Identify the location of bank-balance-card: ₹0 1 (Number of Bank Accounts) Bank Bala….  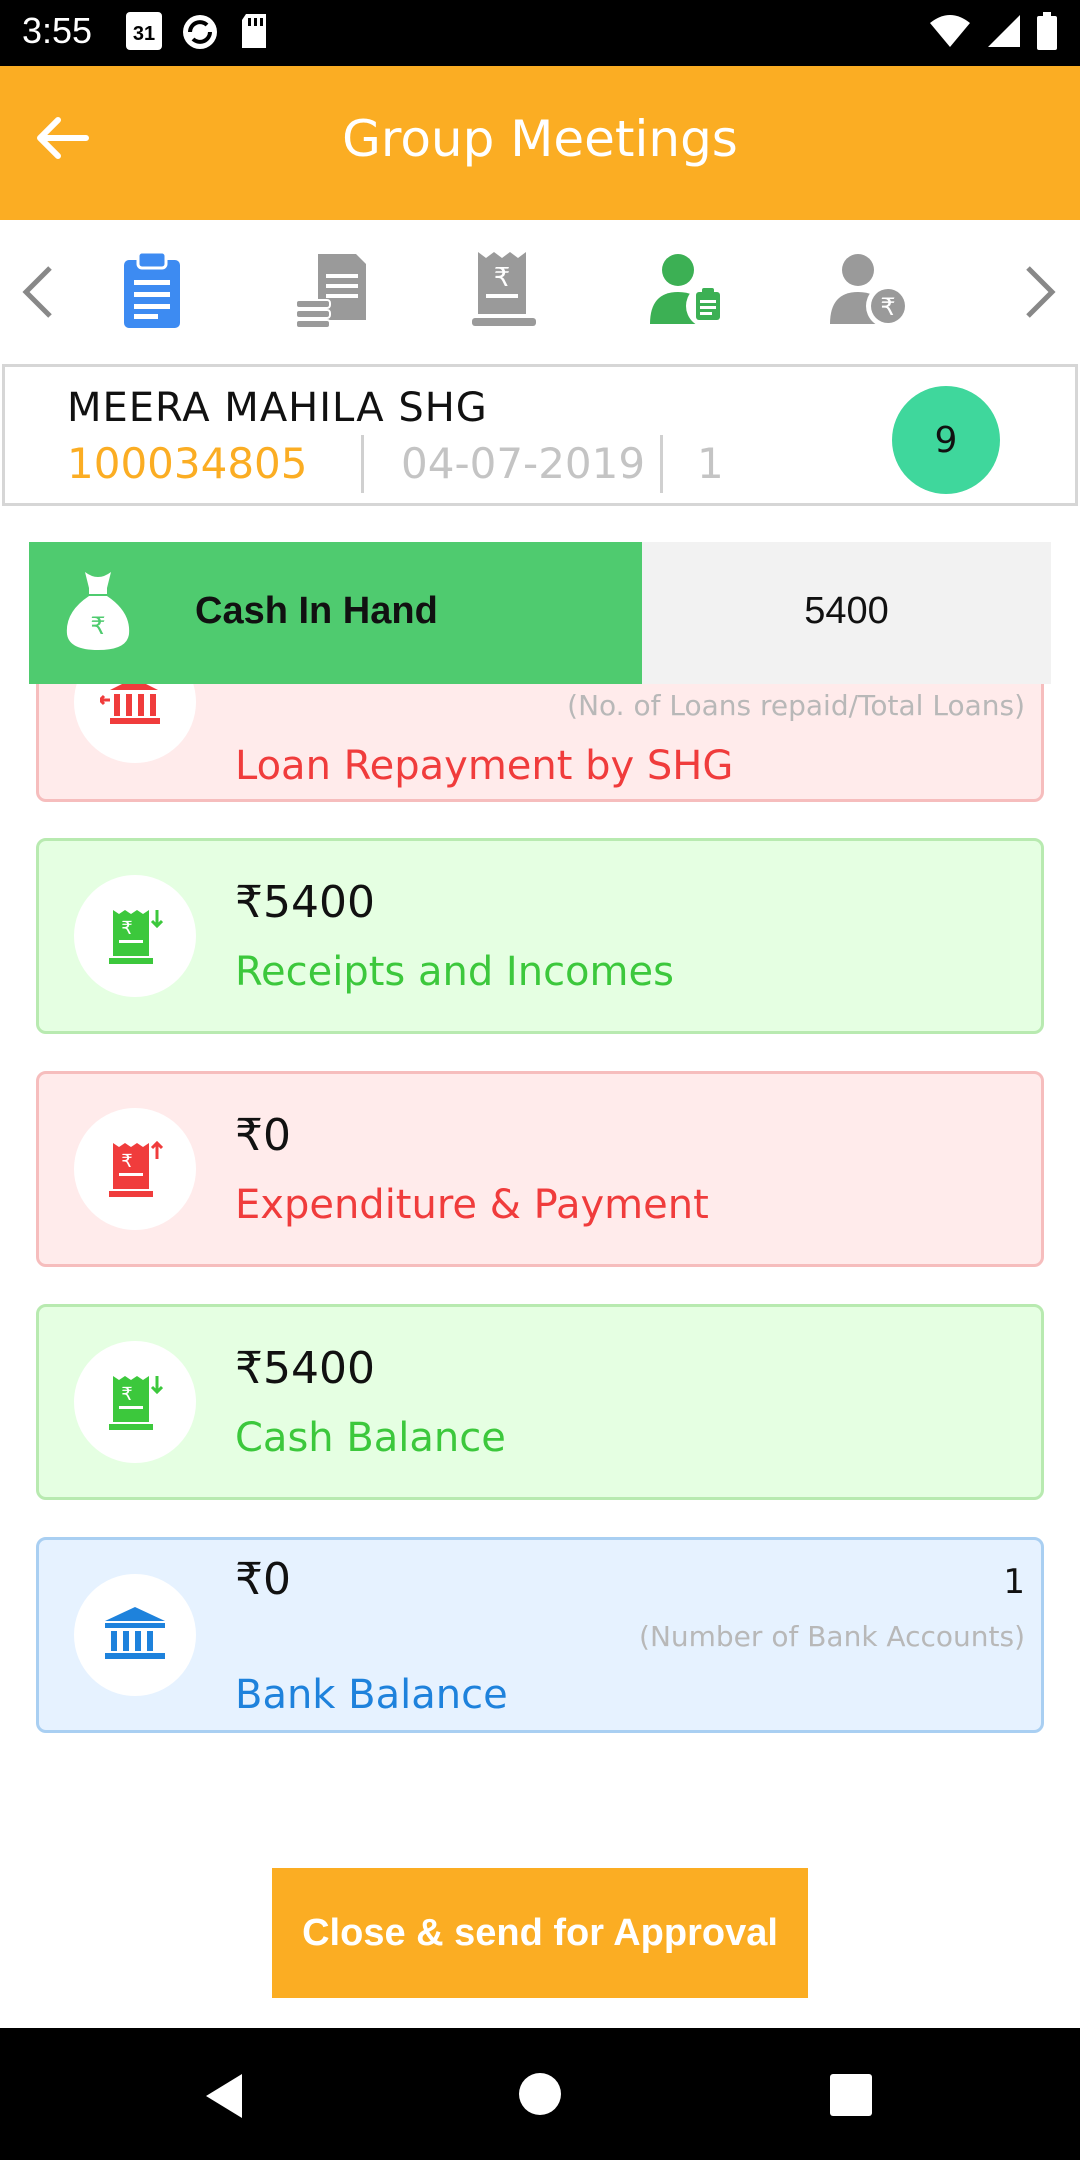
(540, 1635).